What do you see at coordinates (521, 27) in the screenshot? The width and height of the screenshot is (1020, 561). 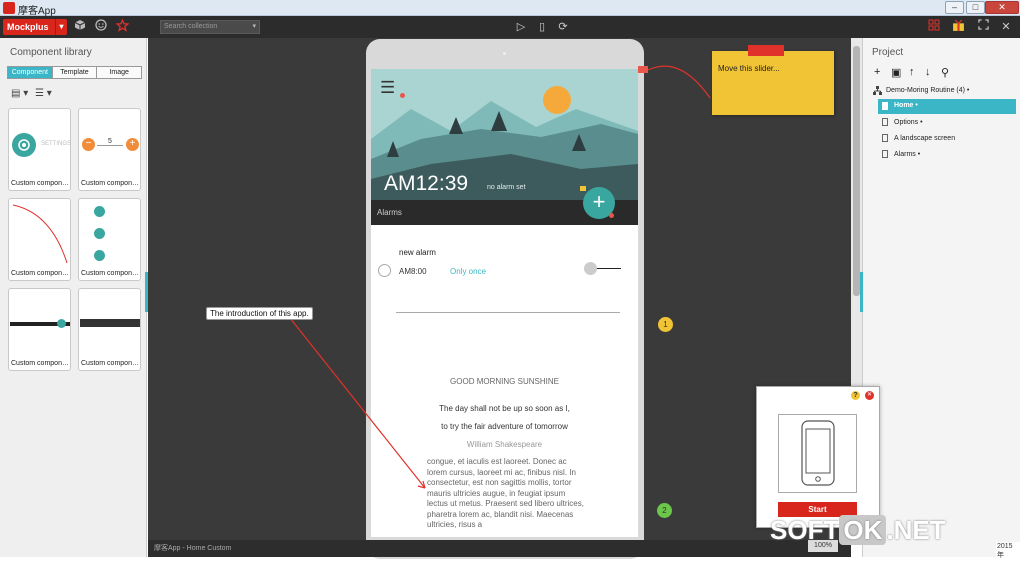 I see `play-icon: ▷` at bounding box center [521, 27].